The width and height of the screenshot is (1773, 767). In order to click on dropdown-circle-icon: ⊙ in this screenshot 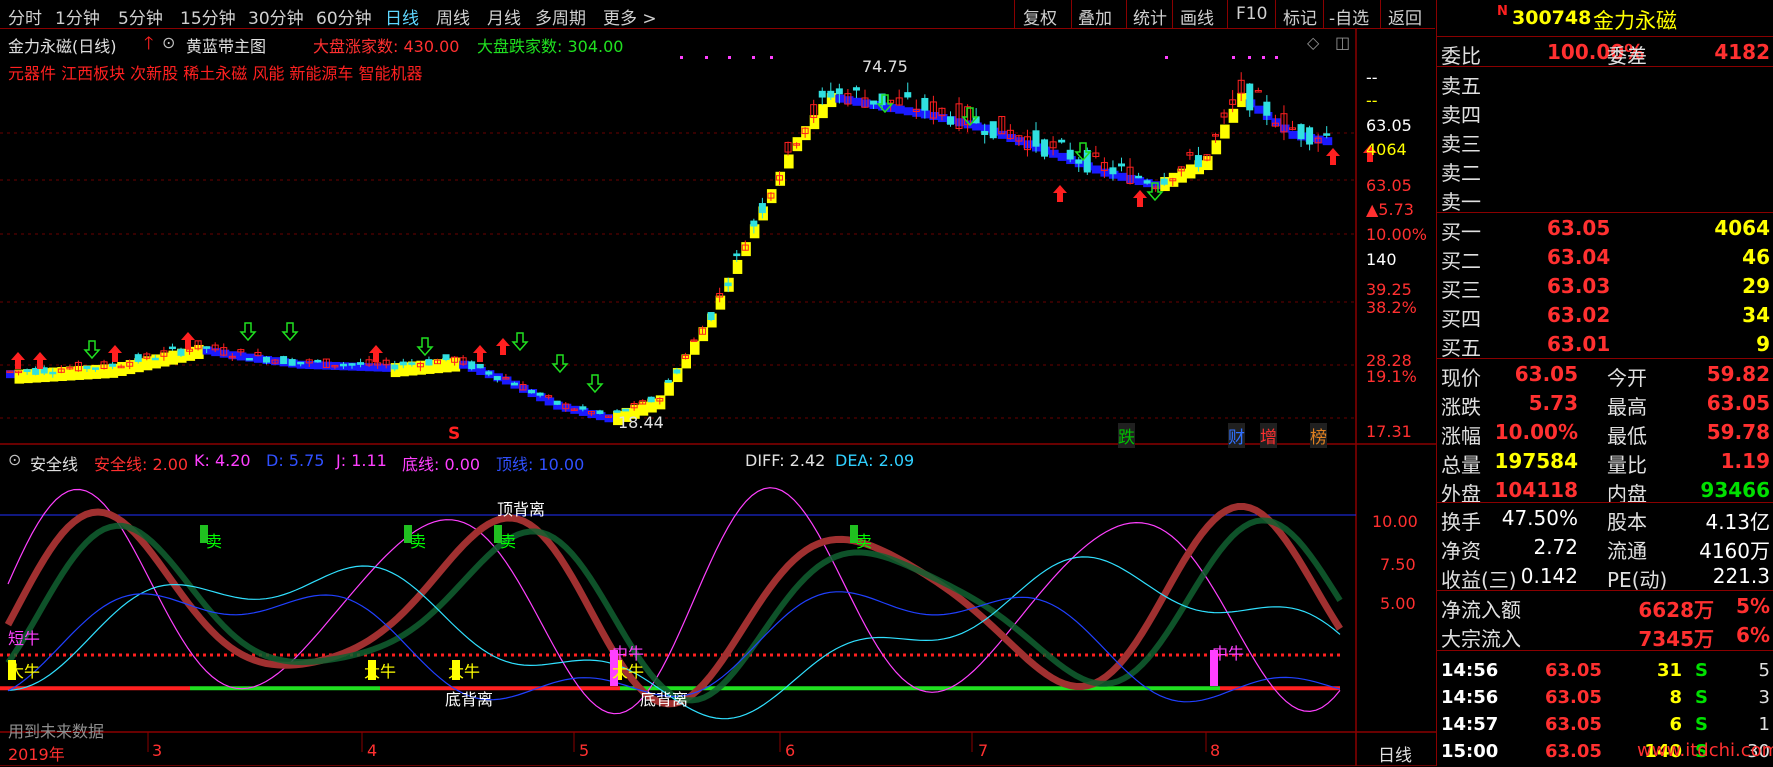, I will do `click(168, 42)`.